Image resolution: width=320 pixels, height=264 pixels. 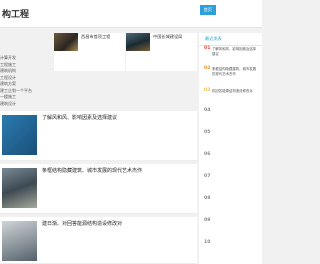 I want to click on rank-number: 03, so click(x=207, y=90).